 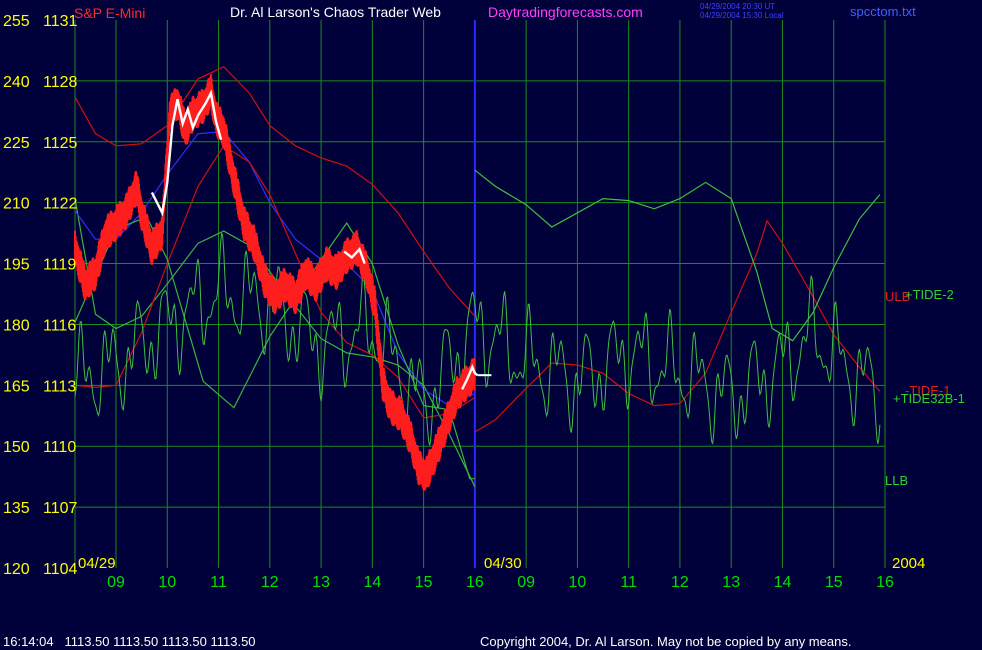 What do you see at coordinates (742, 15) in the screenshot?
I see `timestamp-local: 04/29/2004 15:30 Local` at bounding box center [742, 15].